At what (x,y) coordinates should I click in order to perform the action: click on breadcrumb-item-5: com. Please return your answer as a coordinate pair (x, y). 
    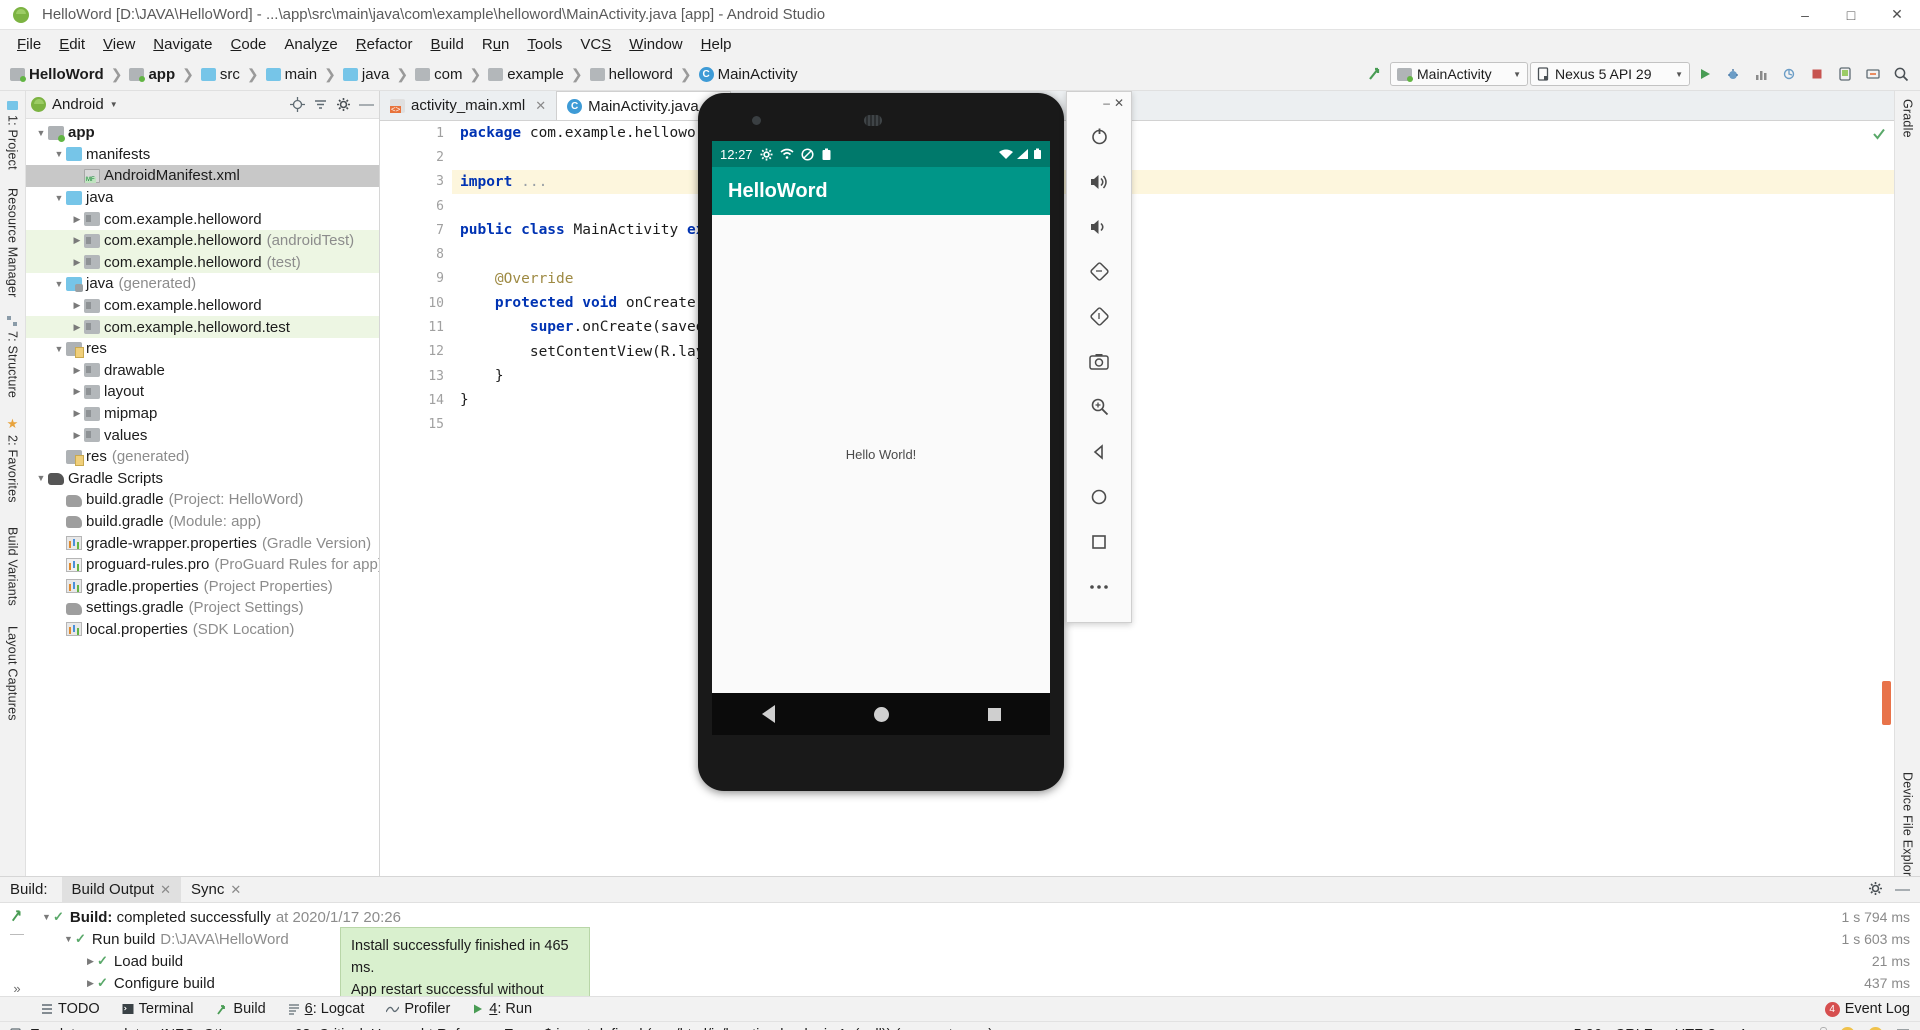
    Looking at the image, I should click on (448, 74).